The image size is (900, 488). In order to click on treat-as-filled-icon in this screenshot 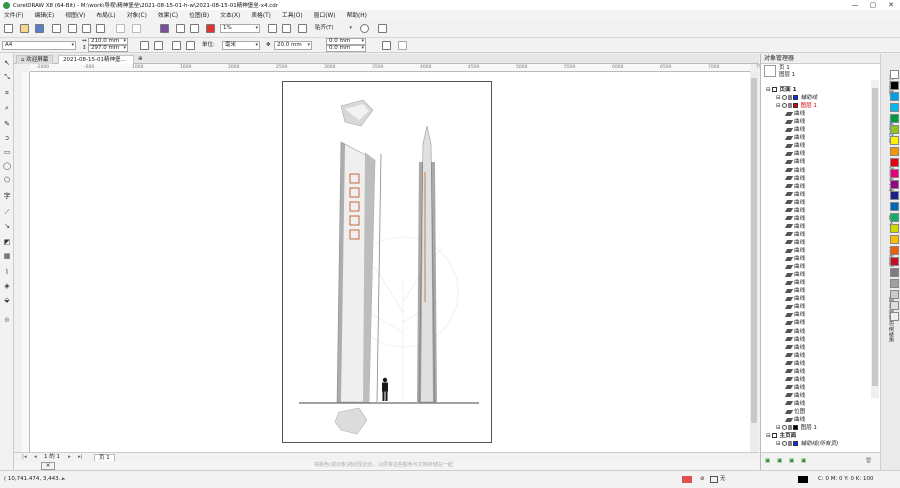, I will do `click(386, 45)`.